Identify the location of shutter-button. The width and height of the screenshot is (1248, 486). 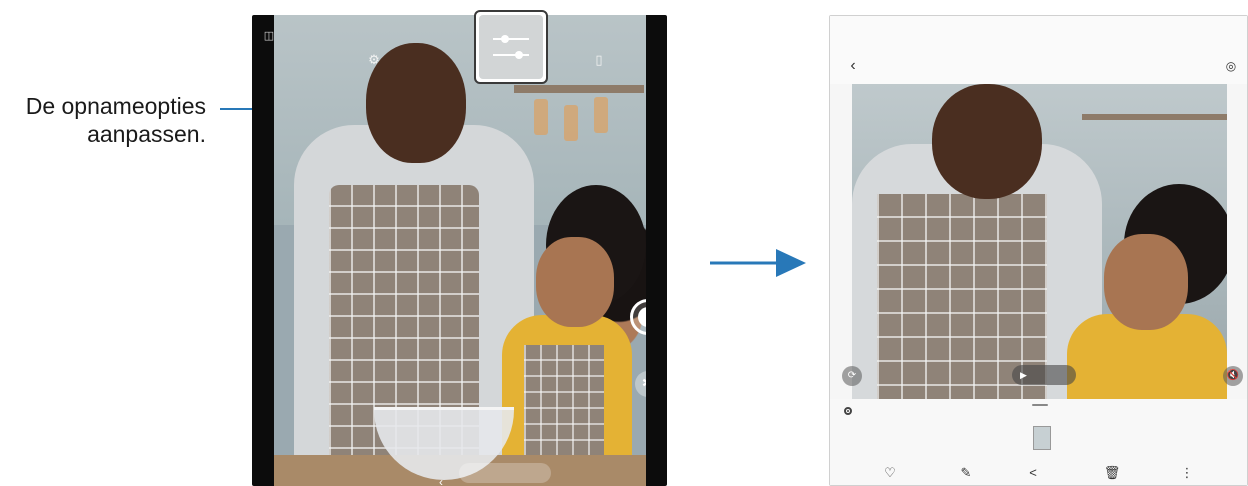
(638, 317).